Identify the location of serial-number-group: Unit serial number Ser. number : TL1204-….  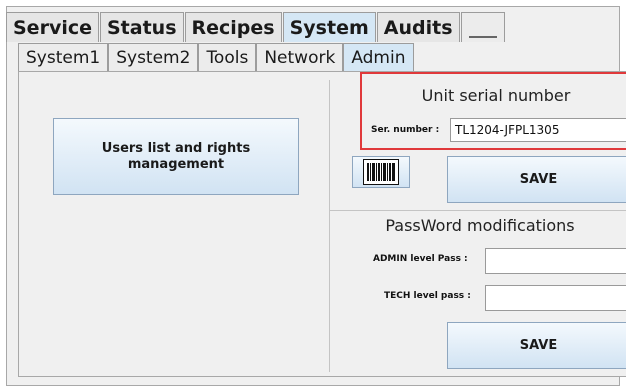
(493, 111).